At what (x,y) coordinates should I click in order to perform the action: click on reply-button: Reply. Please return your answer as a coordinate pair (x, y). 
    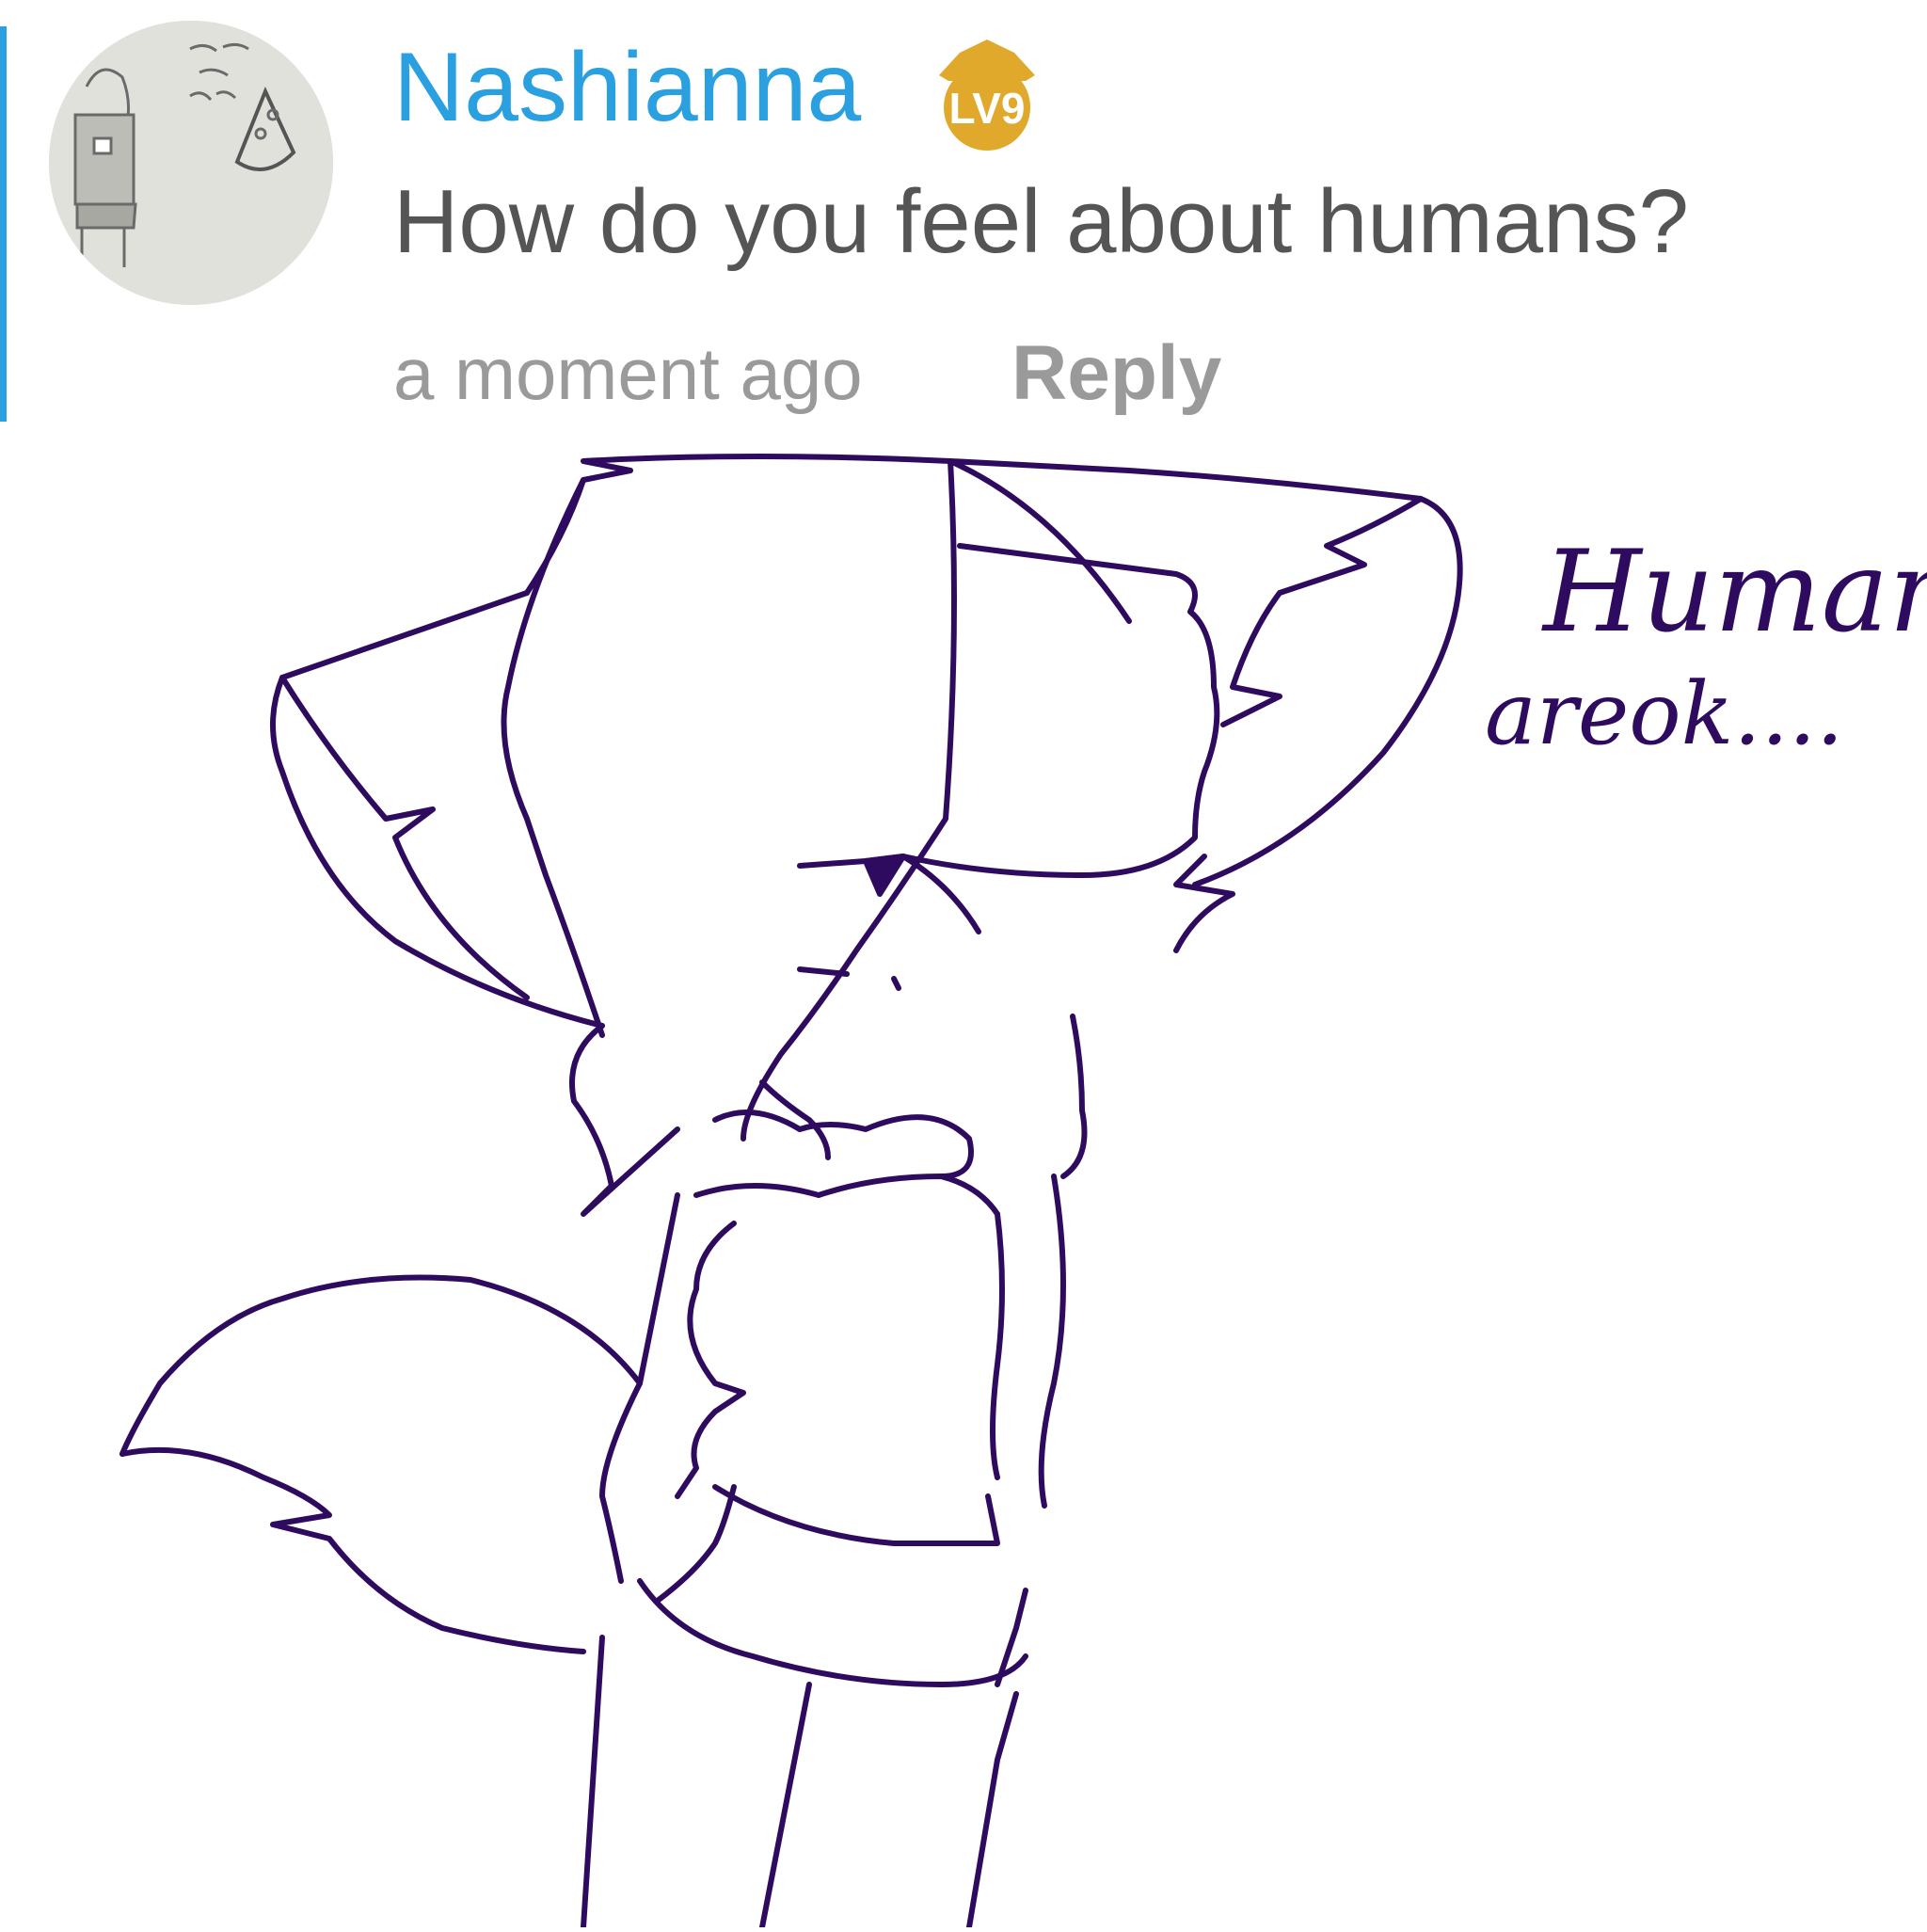
    Looking at the image, I should click on (1116, 373).